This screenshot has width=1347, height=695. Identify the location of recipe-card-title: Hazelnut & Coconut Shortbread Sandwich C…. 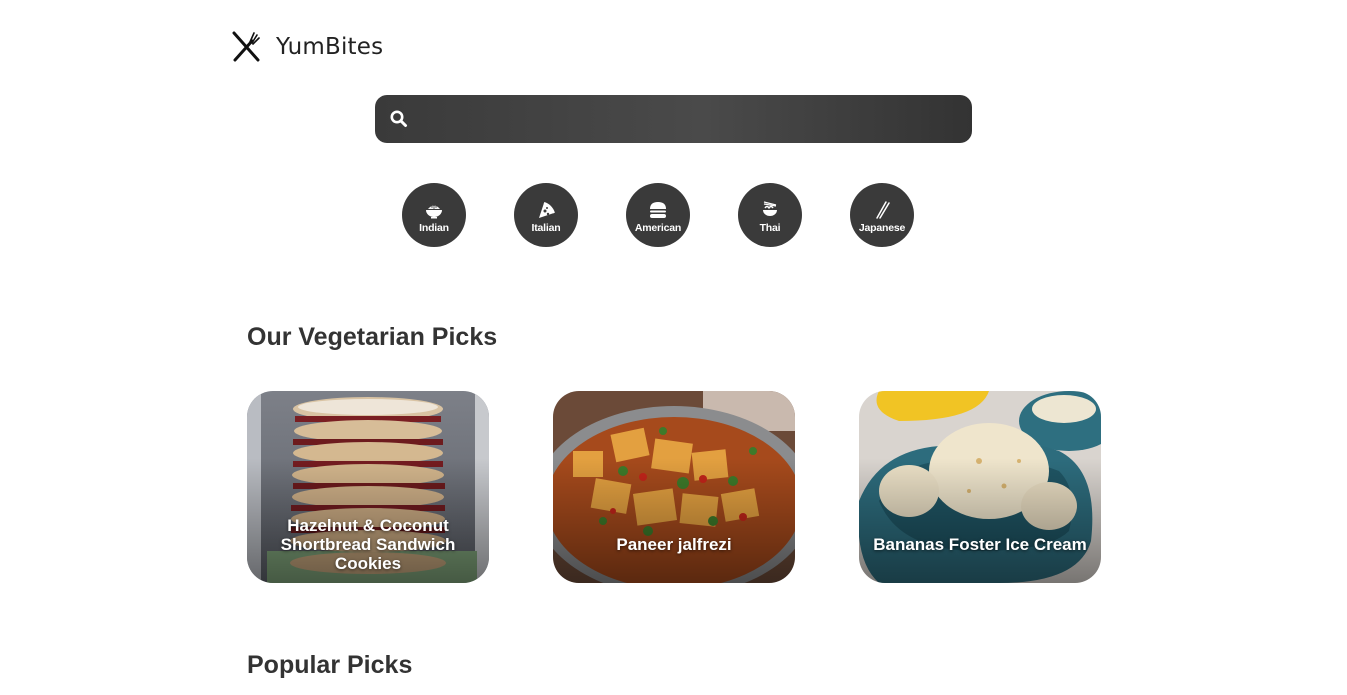
(368, 544).